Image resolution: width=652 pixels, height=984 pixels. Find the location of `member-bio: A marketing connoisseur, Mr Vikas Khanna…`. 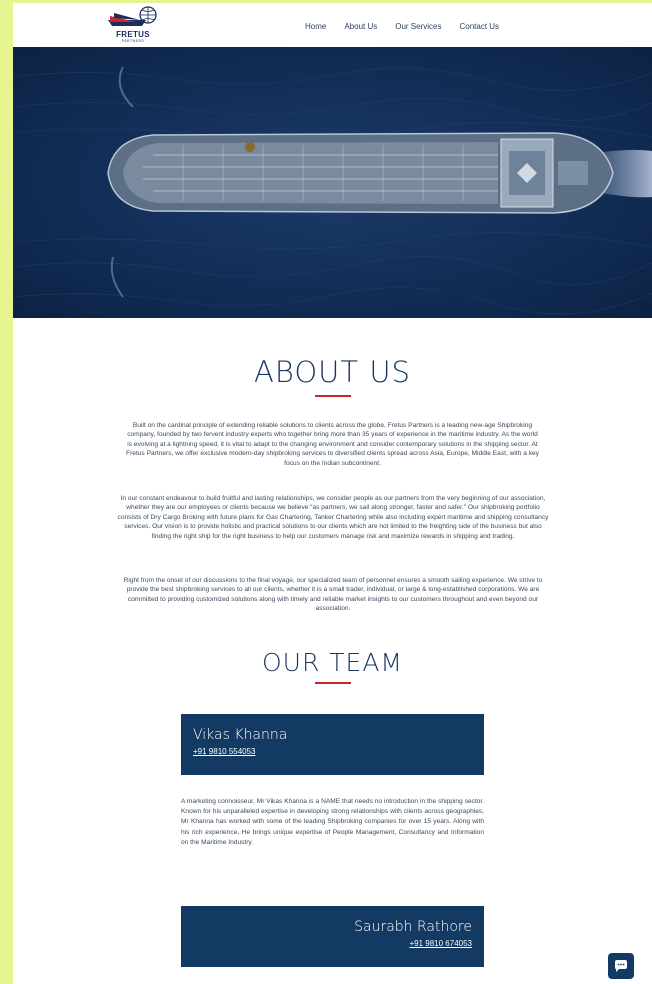

member-bio: A marketing connoisseur, Mr Vikas Khanna… is located at coordinates (332, 822).